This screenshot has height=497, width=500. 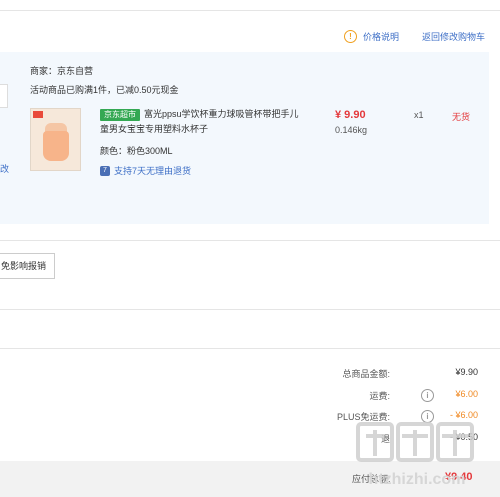 I want to click on summary-row-shipping: 运费: i ¥6.00, so click(x=245, y=397).